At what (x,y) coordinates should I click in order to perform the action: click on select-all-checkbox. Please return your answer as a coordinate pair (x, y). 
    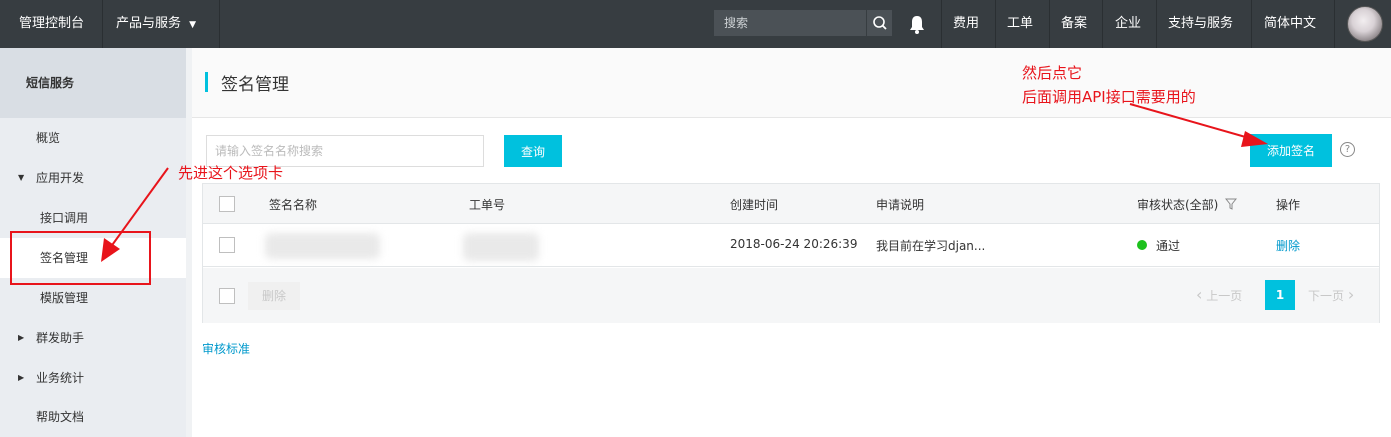
    Looking at the image, I should click on (227, 204).